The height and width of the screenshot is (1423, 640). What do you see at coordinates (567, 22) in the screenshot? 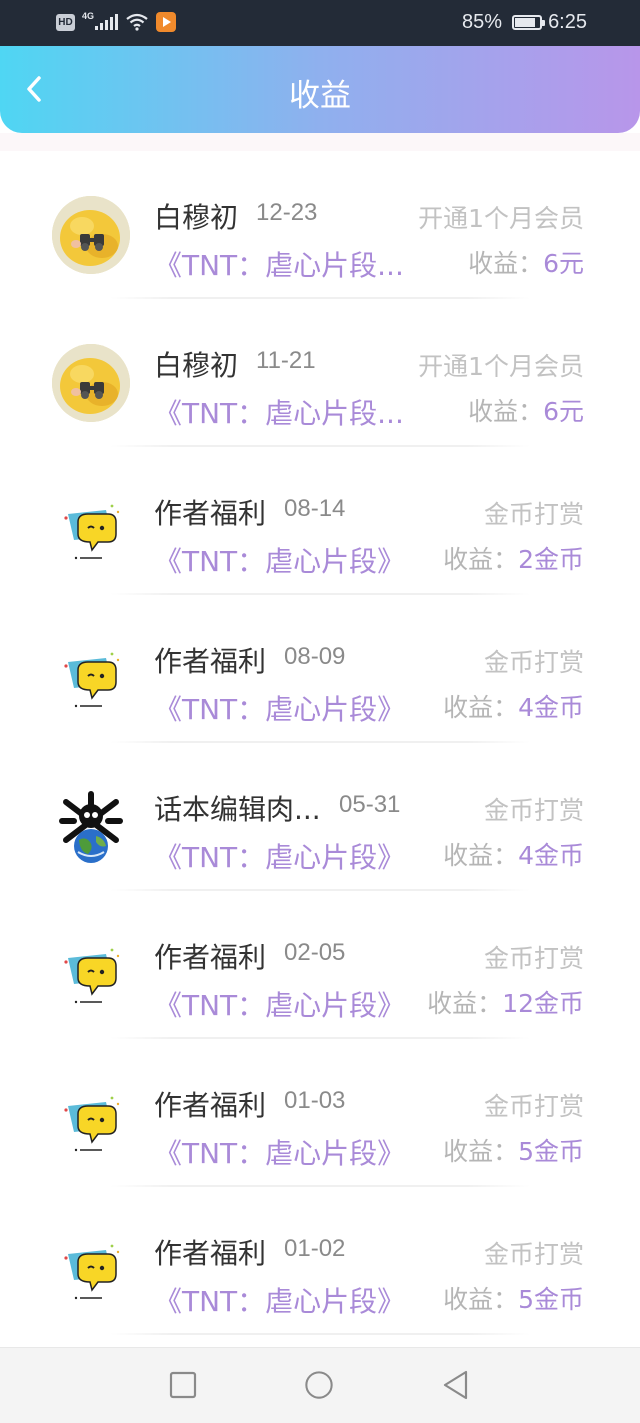
I see `clock: 6:25` at bounding box center [567, 22].